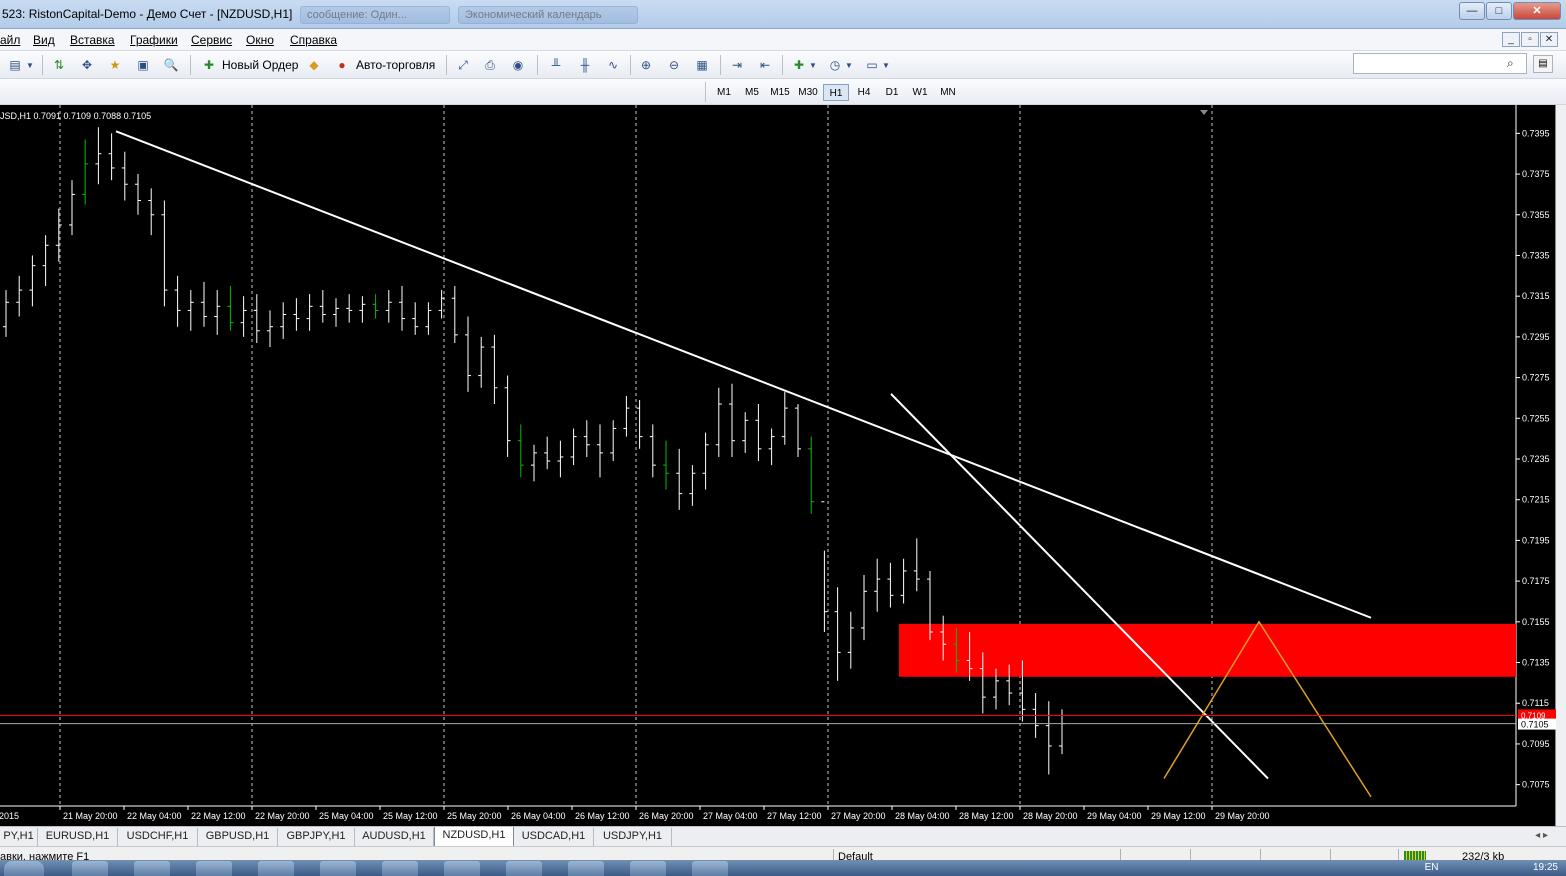 The height and width of the screenshot is (876, 1566). I want to click on x-tick-label: 2015, so click(9, 816).